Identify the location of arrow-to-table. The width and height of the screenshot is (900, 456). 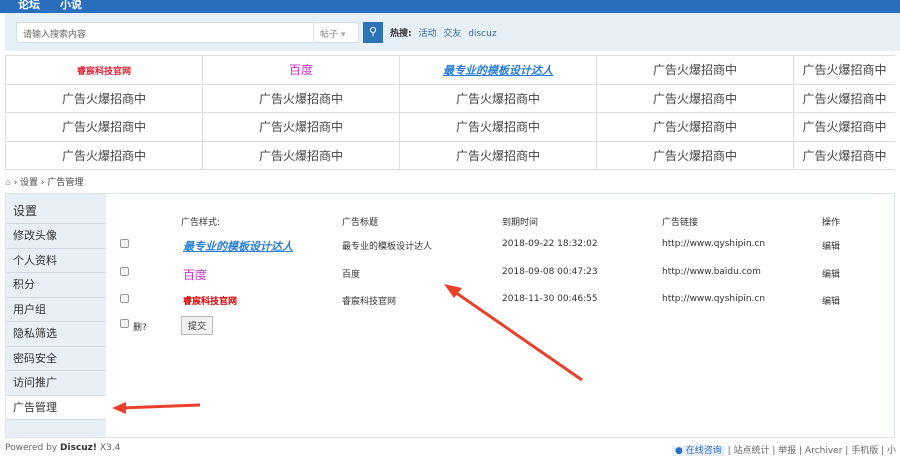
(513, 333).